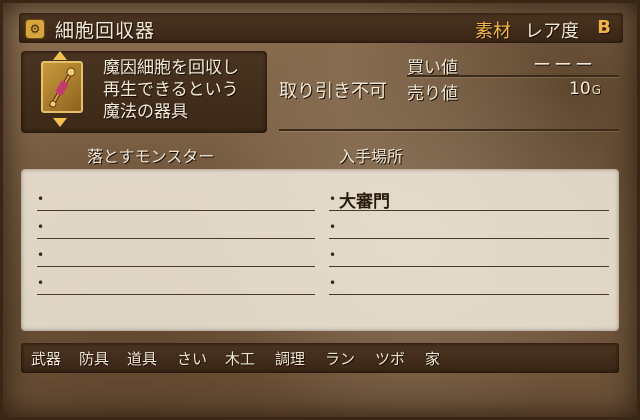 The image size is (640, 420). Describe the element at coordinates (151, 156) in the screenshot. I see `monsters-header: 落とすモンスター` at that location.